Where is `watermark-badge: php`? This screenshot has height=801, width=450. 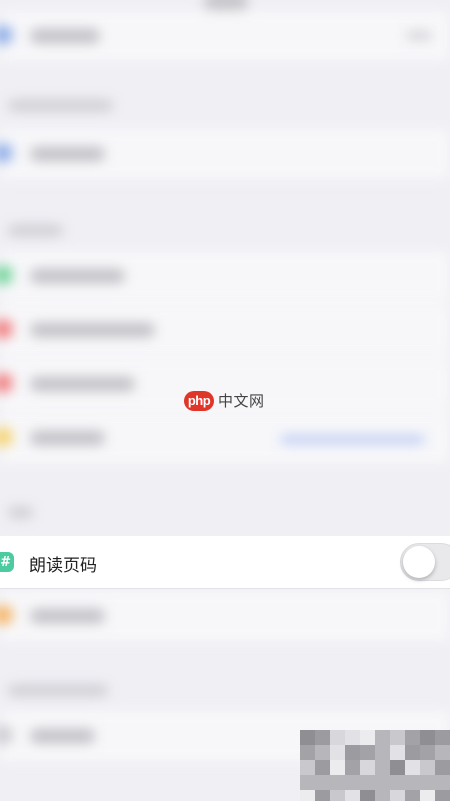 watermark-badge: php is located at coordinates (199, 400).